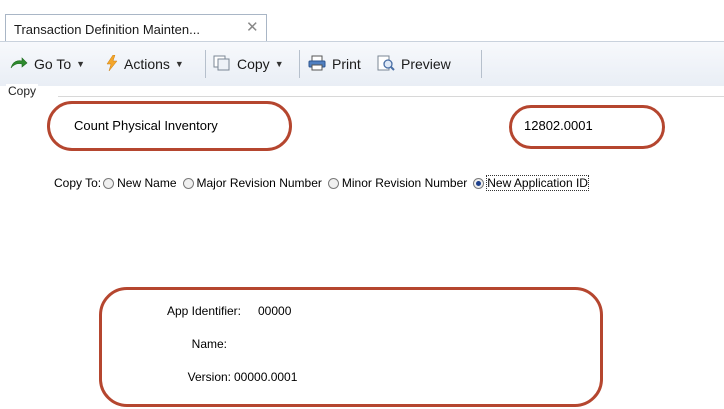 The height and width of the screenshot is (409, 724). I want to click on app-identifier-value: 00000, so click(274, 311).